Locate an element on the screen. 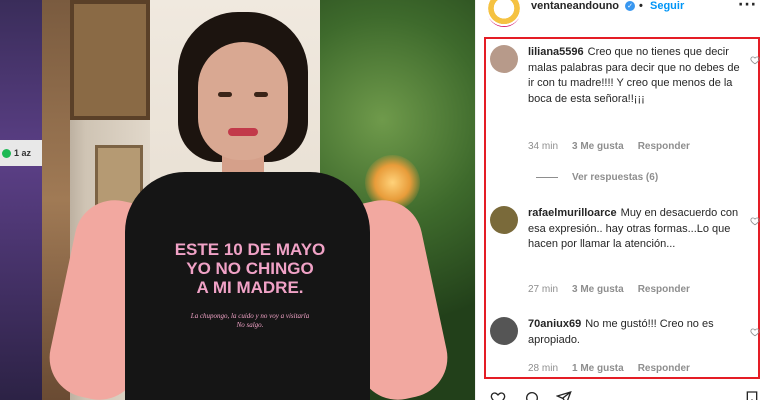  comment-meta: 27 min 3 Me gusta Responder is located at coordinates (609, 289).